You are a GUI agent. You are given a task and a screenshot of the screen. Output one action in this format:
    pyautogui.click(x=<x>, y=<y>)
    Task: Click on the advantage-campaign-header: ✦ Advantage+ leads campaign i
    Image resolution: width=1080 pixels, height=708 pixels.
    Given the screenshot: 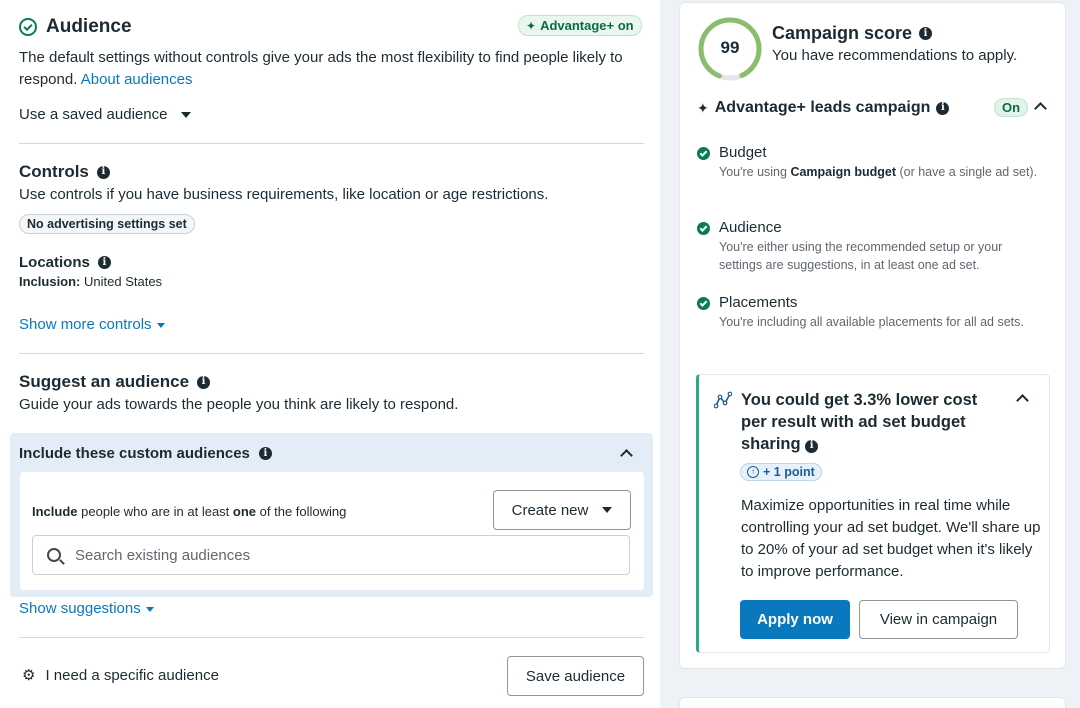 What is the action you would take?
    pyautogui.click(x=823, y=108)
    